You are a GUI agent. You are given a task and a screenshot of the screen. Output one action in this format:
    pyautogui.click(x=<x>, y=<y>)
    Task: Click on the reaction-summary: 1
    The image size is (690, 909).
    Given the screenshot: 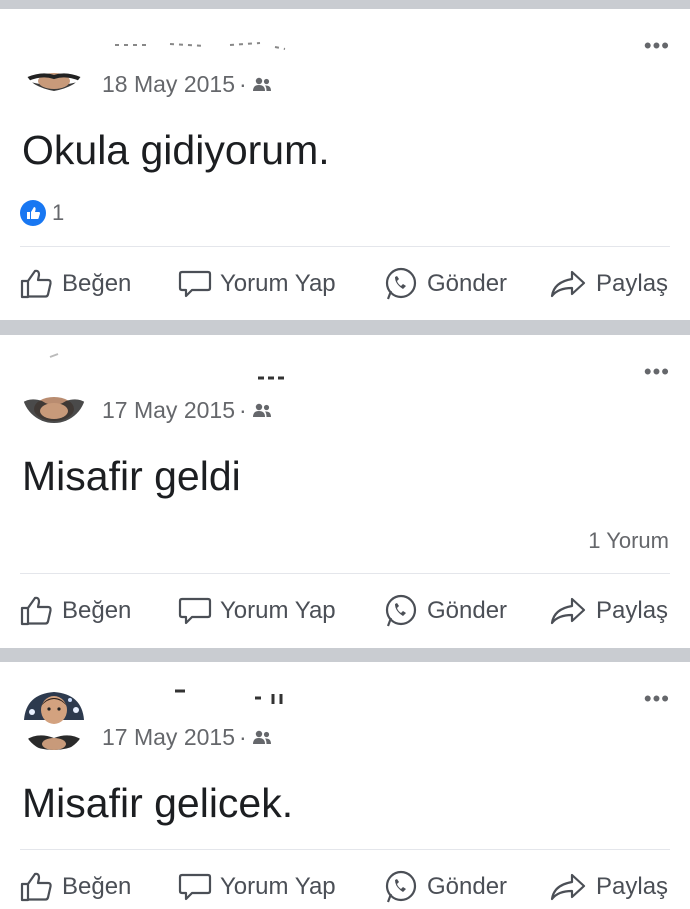 What is the action you would take?
    pyautogui.click(x=42, y=213)
    